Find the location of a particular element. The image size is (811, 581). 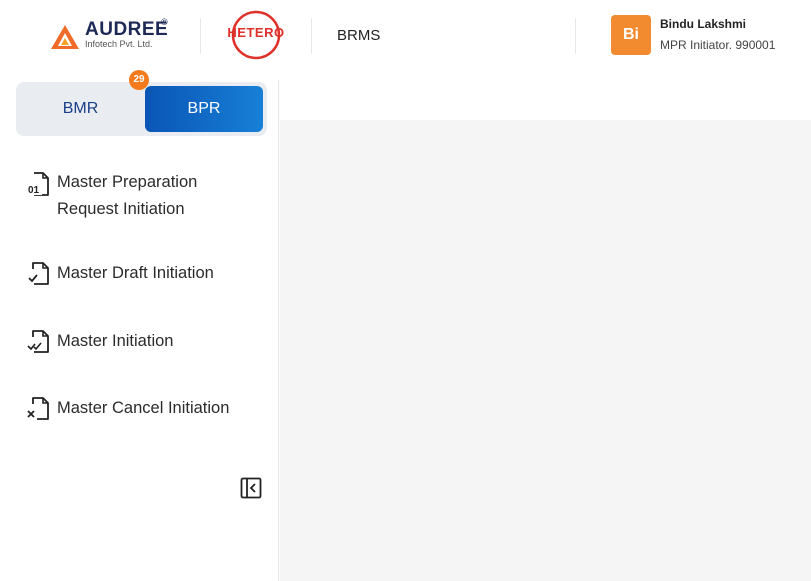

menu-item-label: Master Initiation is located at coordinates (115, 341).